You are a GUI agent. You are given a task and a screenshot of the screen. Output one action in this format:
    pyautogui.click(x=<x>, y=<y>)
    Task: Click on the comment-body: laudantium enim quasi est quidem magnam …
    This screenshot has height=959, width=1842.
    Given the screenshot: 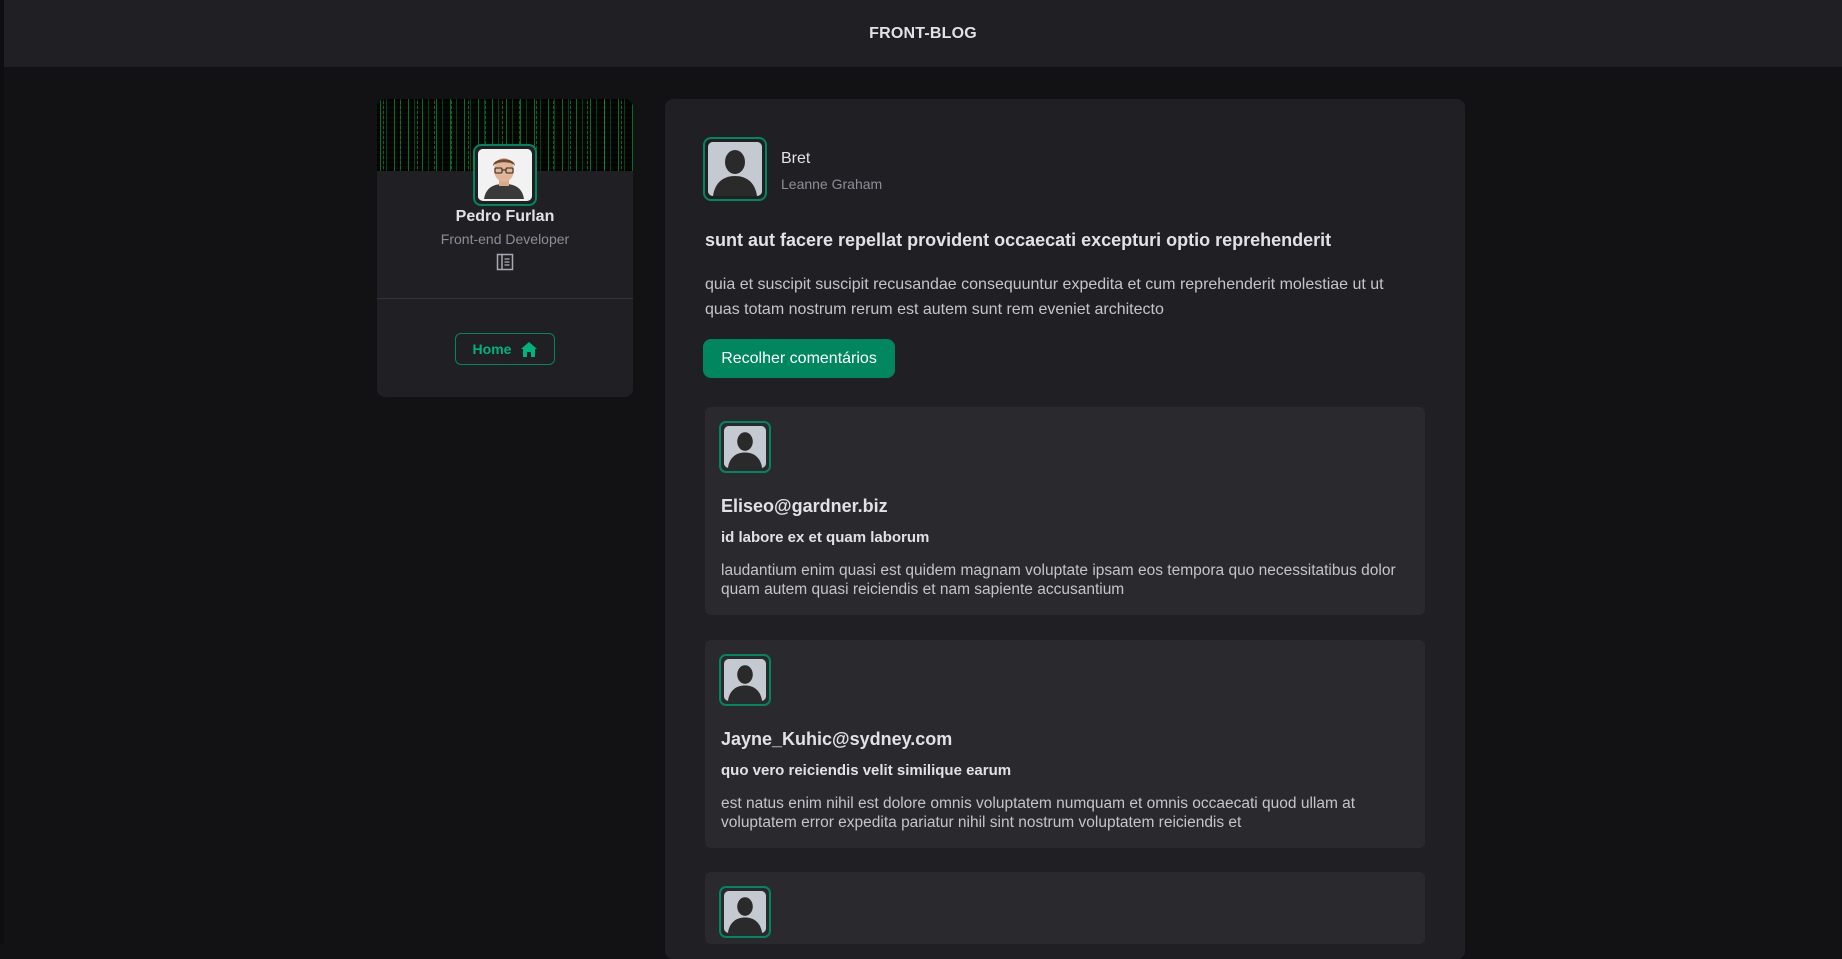 What is the action you would take?
    pyautogui.click(x=1058, y=580)
    